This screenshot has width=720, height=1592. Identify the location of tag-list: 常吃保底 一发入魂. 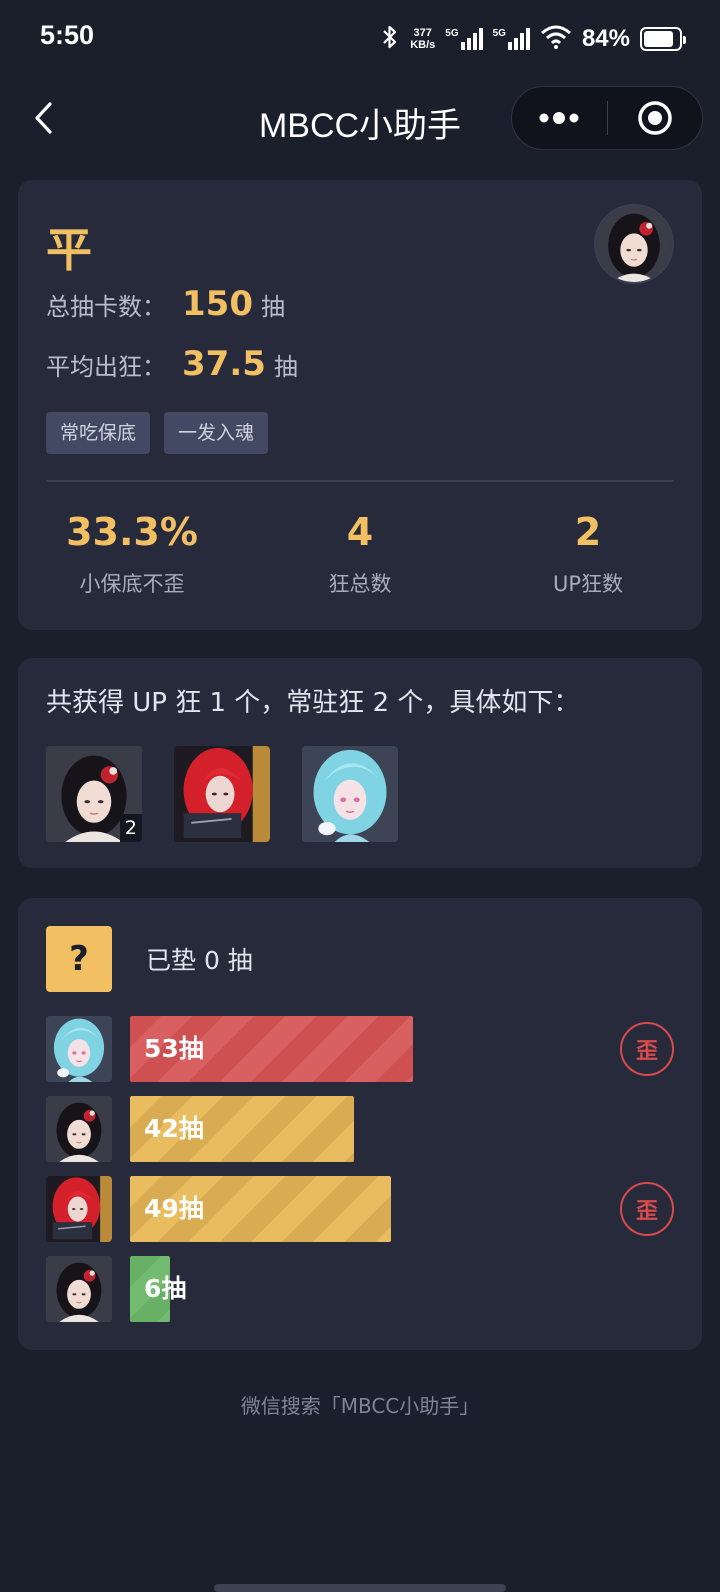
(157, 433).